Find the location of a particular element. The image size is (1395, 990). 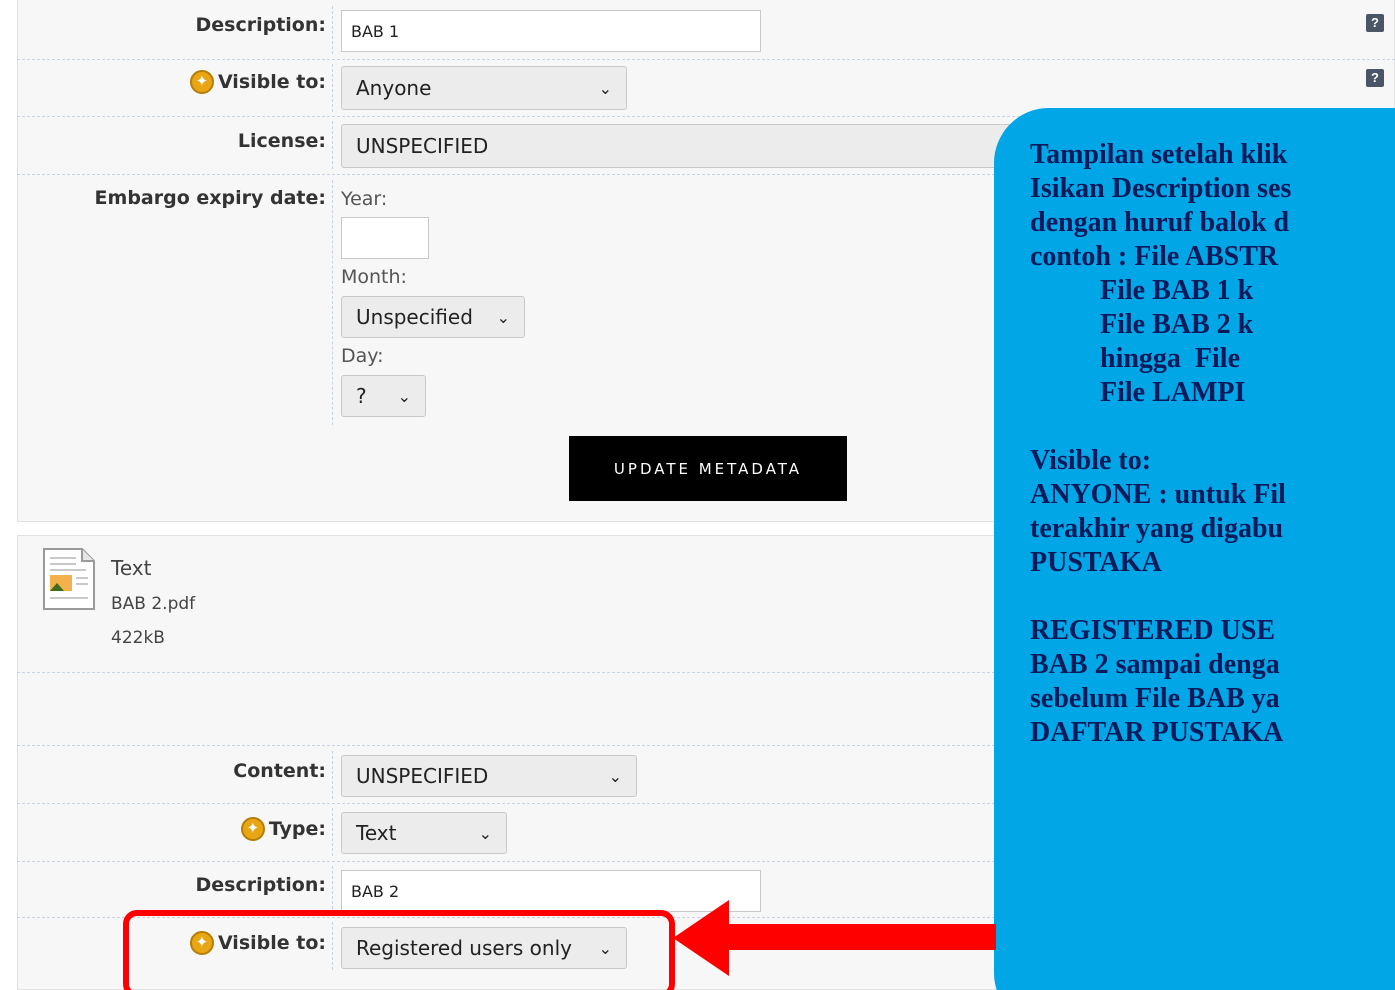

year-input is located at coordinates (385, 238).